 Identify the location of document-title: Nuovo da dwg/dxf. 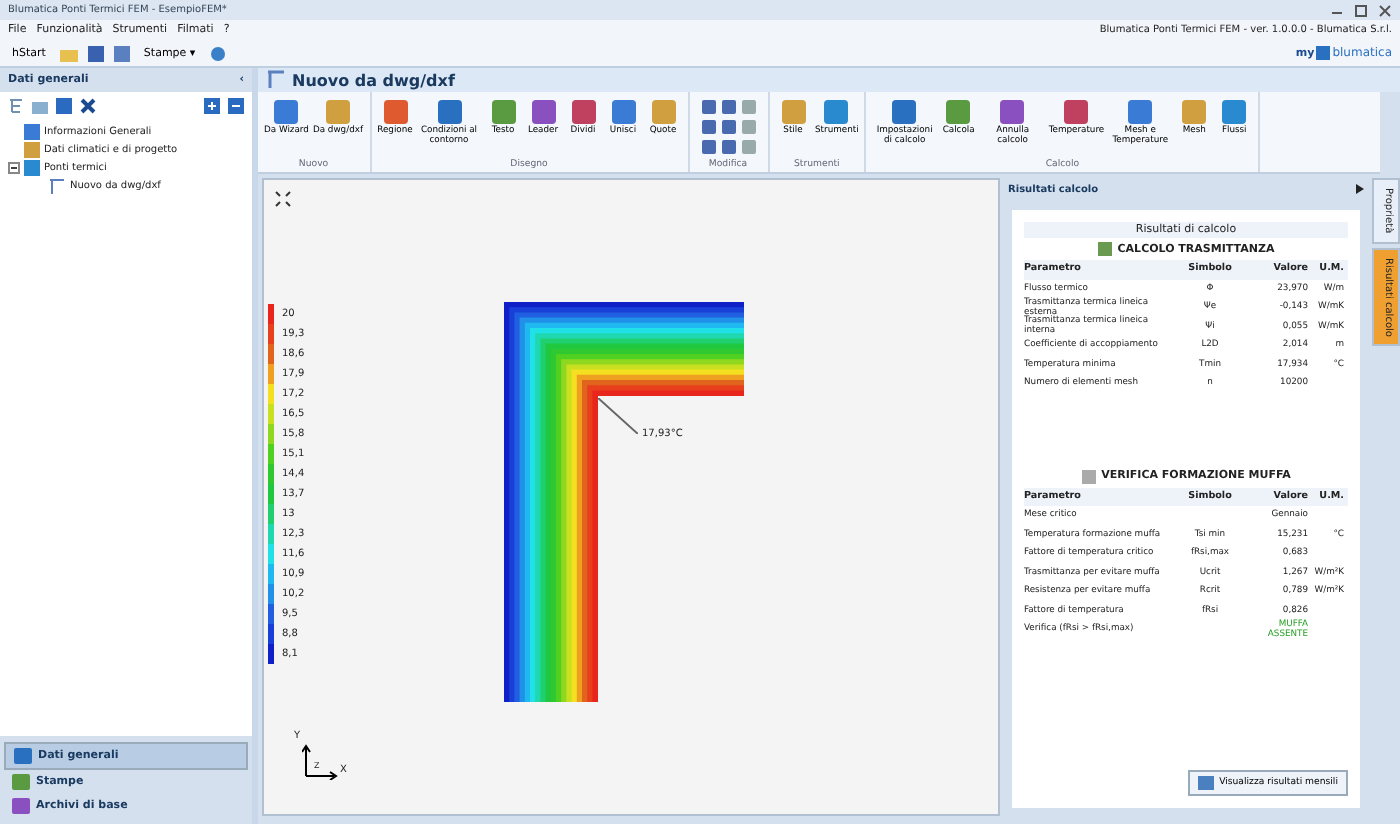
(373, 80).